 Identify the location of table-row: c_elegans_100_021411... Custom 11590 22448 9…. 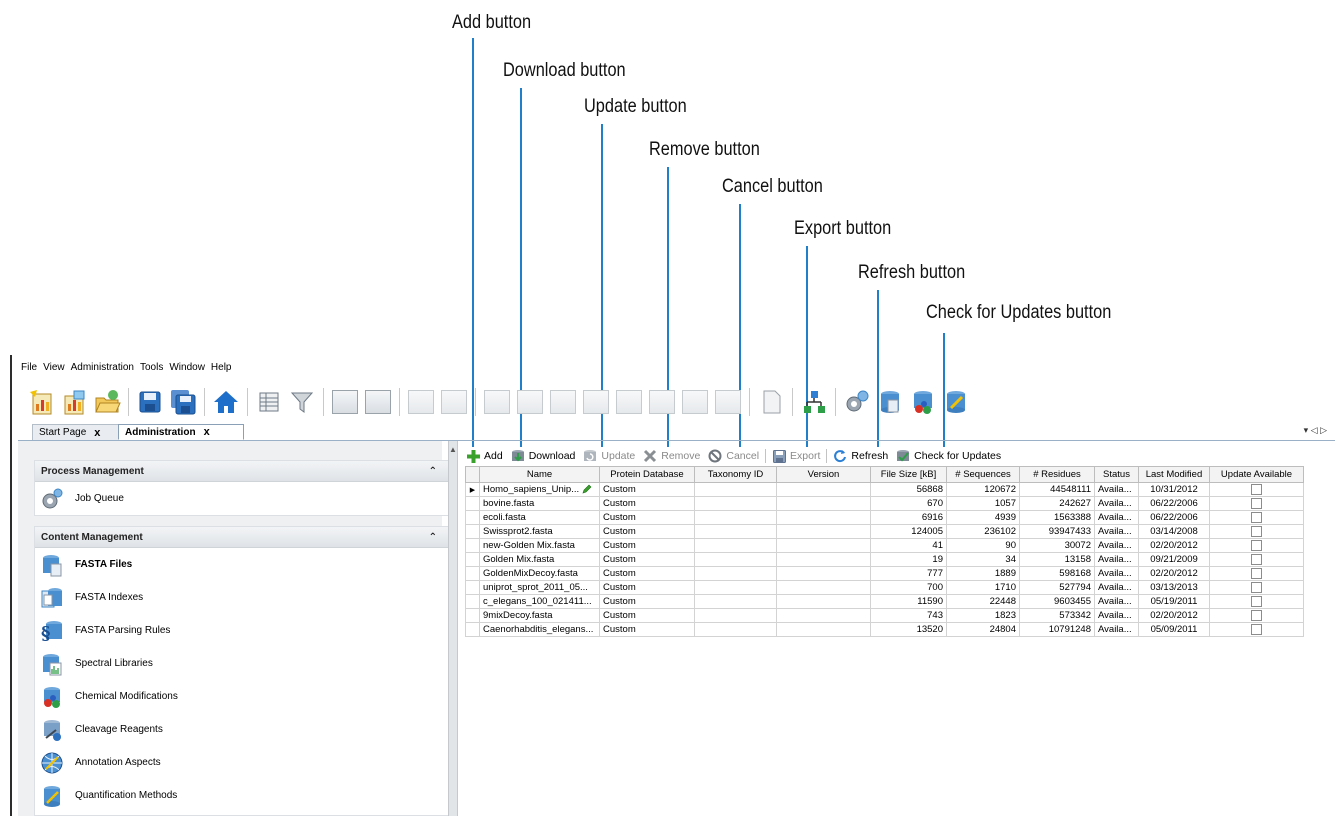
(884, 601).